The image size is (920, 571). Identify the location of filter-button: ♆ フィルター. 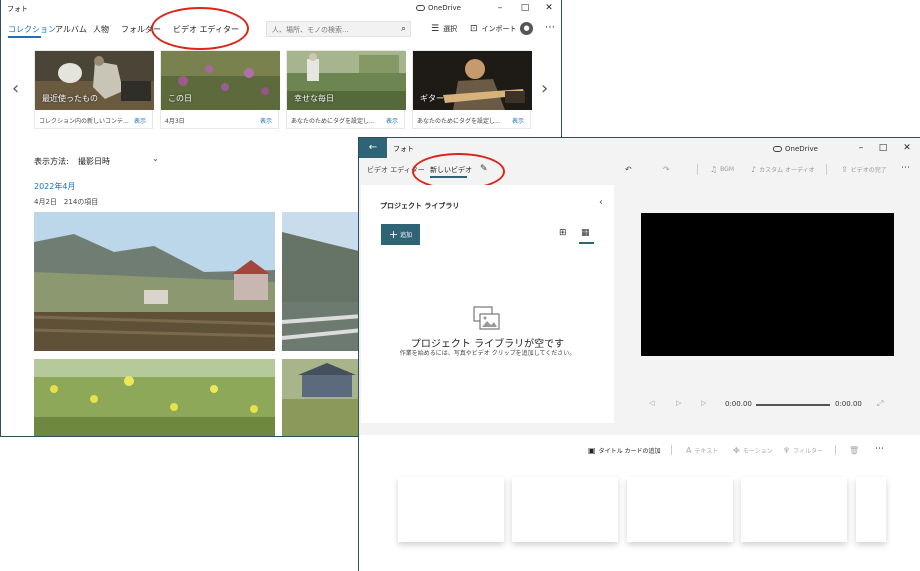
(803, 450).